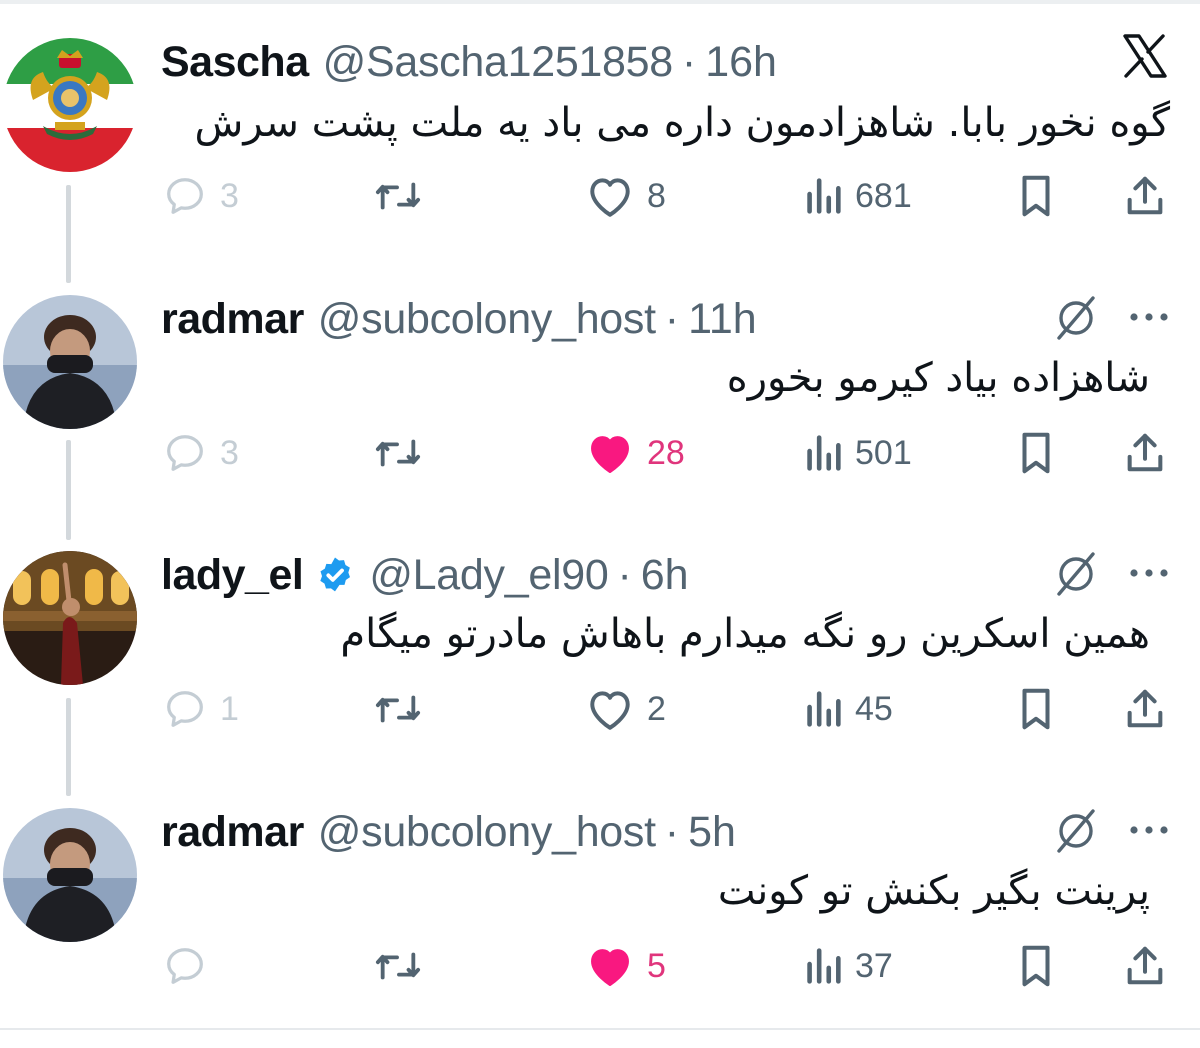 This screenshot has height=1048, width=1200. I want to click on tweet-header: Sascha @Sascha1251858 · 16h, so click(469, 62).